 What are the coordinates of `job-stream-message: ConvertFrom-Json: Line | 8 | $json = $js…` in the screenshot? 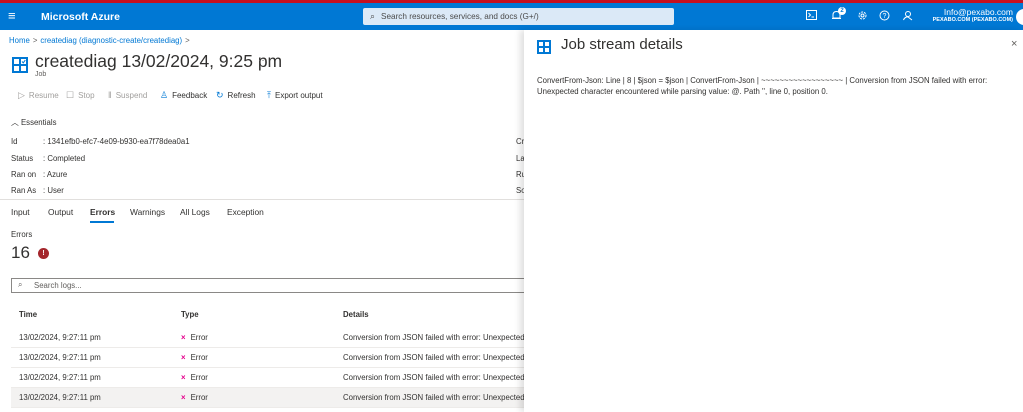 It's located at (762, 86).